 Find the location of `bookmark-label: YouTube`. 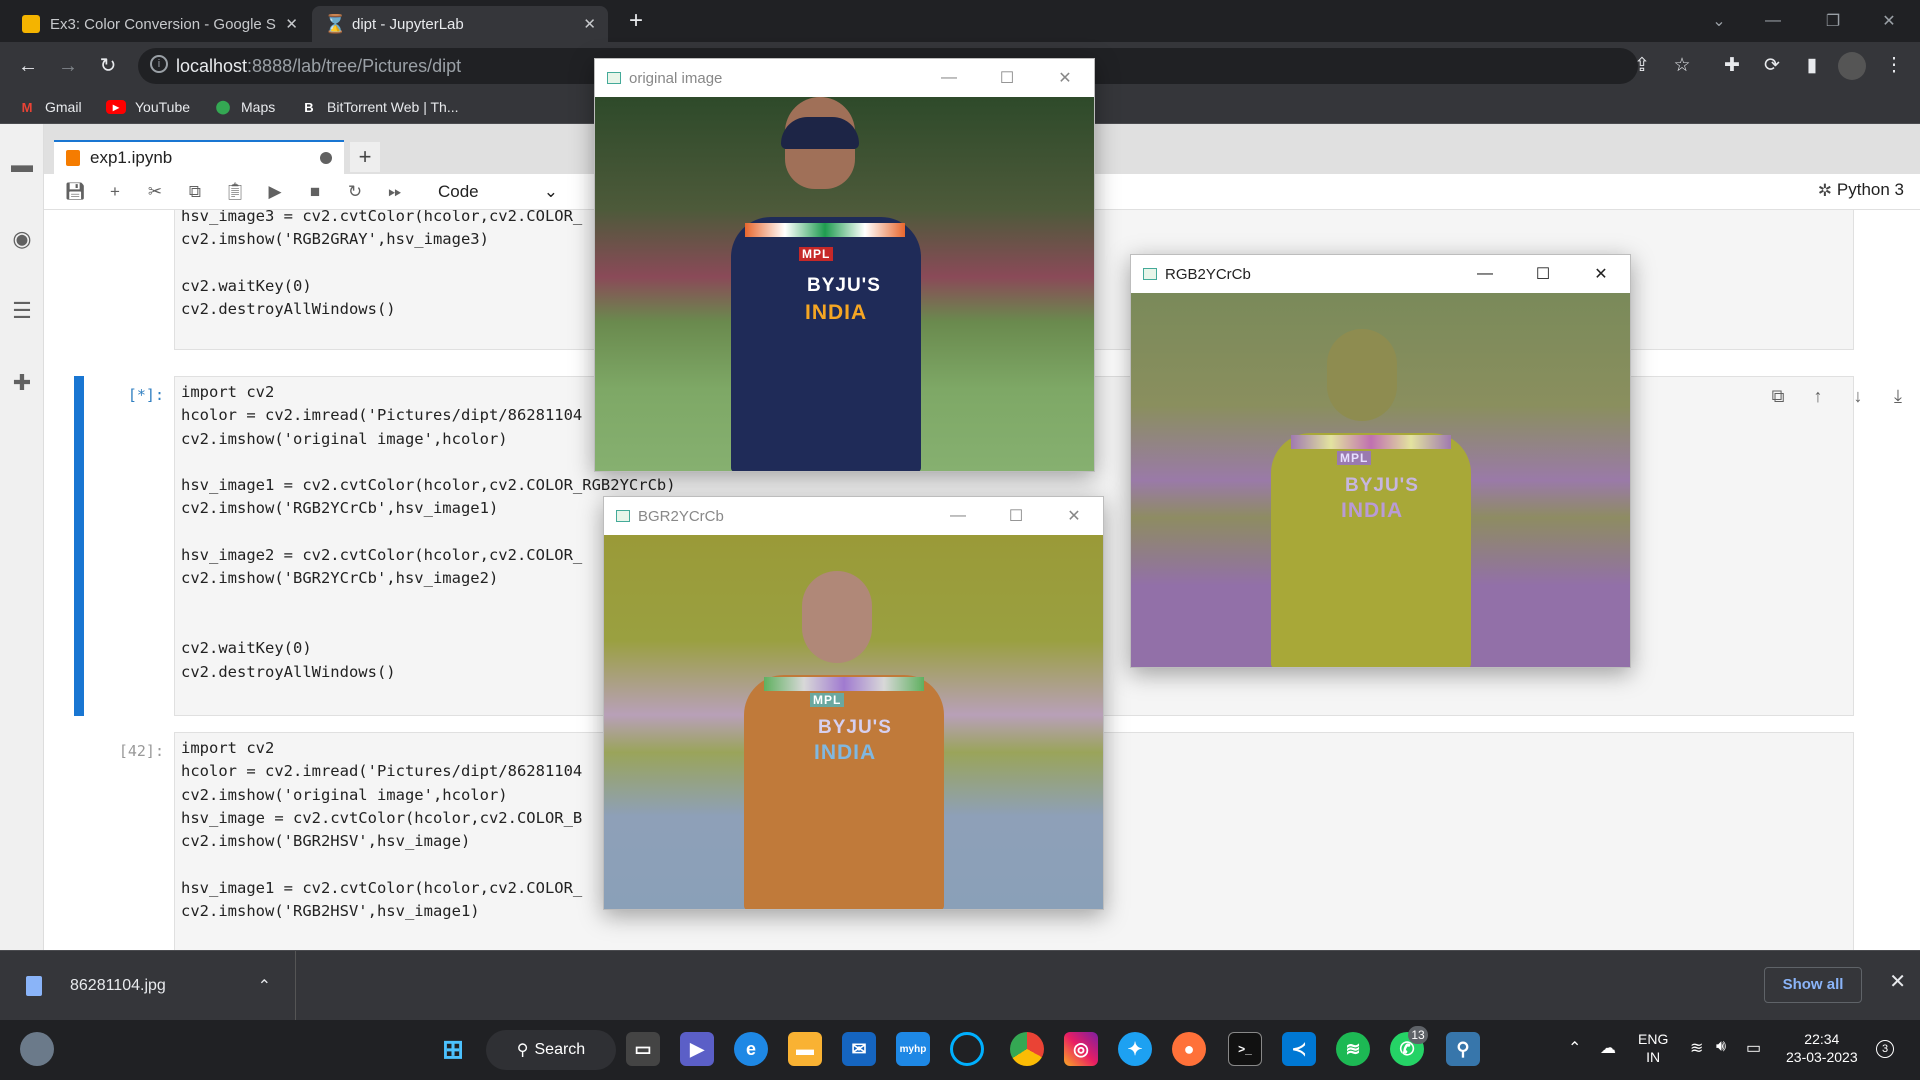

bookmark-label: YouTube is located at coordinates (163, 107).